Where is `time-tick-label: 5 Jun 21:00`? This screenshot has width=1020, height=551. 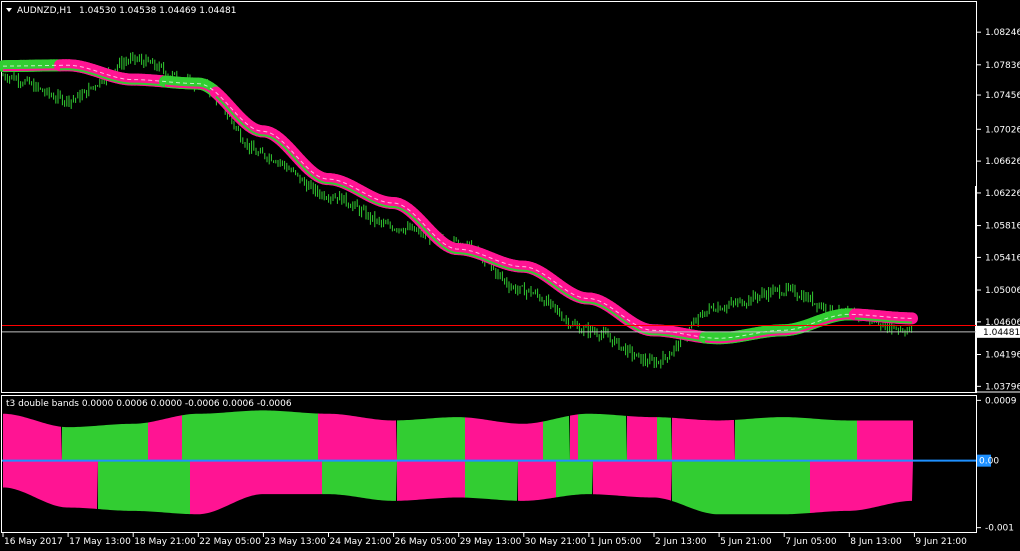
time-tick-label: 5 Jun 21:00 is located at coordinates (746, 542).